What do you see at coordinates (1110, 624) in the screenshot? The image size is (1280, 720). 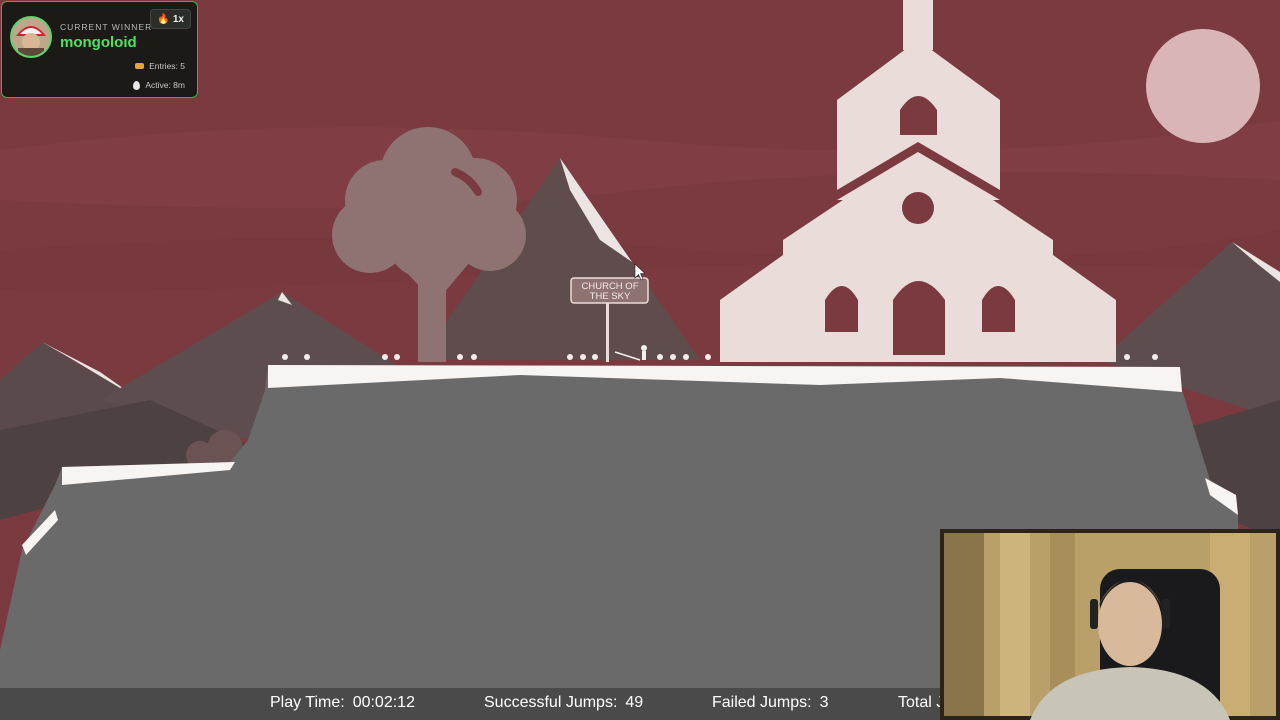 I see `webcam-feed` at bounding box center [1110, 624].